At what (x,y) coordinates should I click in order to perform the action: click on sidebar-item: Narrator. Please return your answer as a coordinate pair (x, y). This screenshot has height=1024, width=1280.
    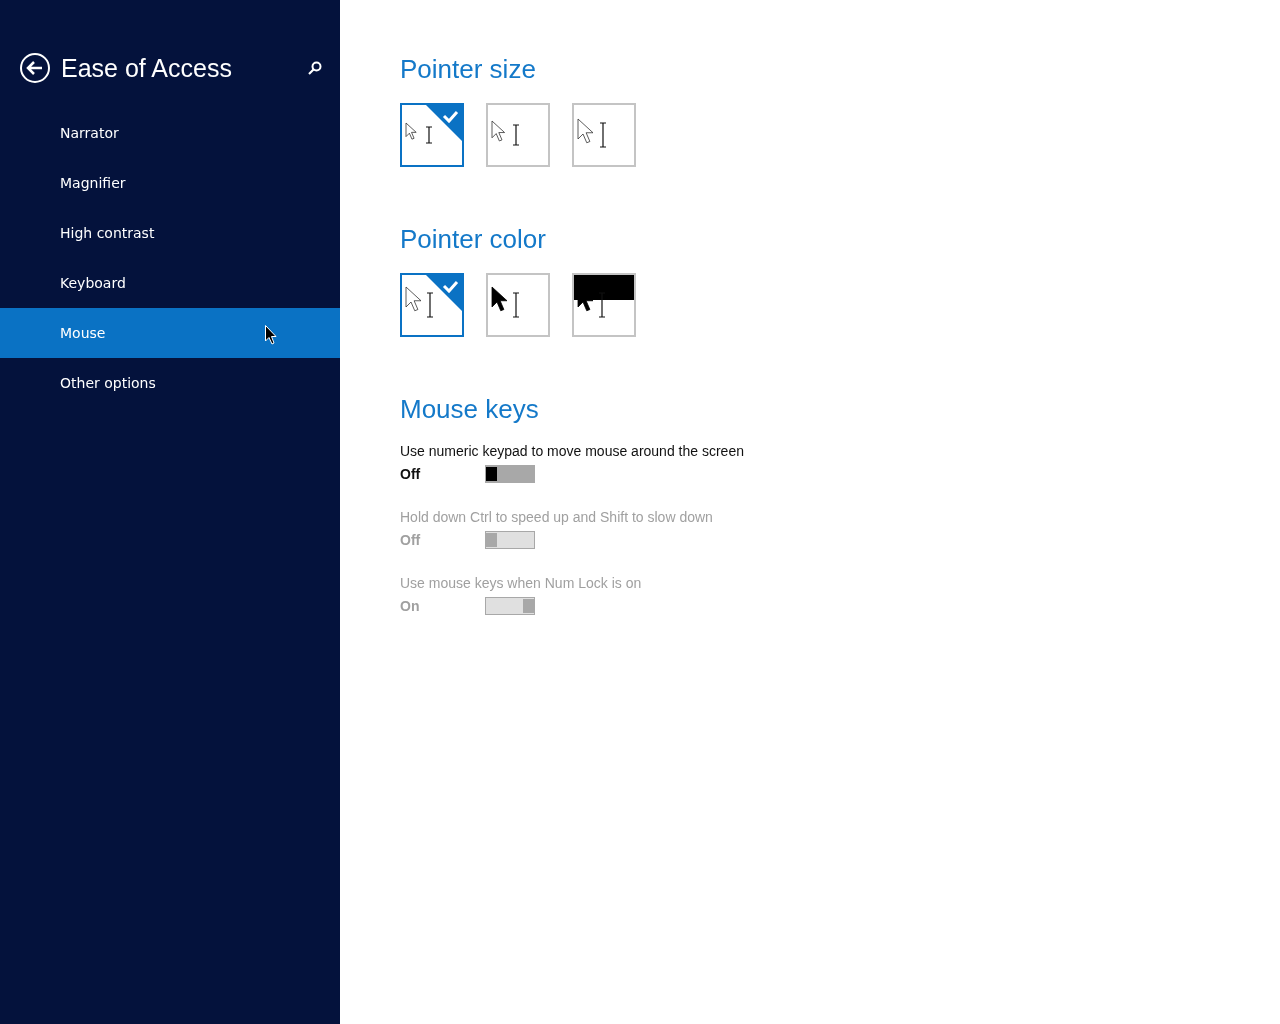
    Looking at the image, I should click on (170, 133).